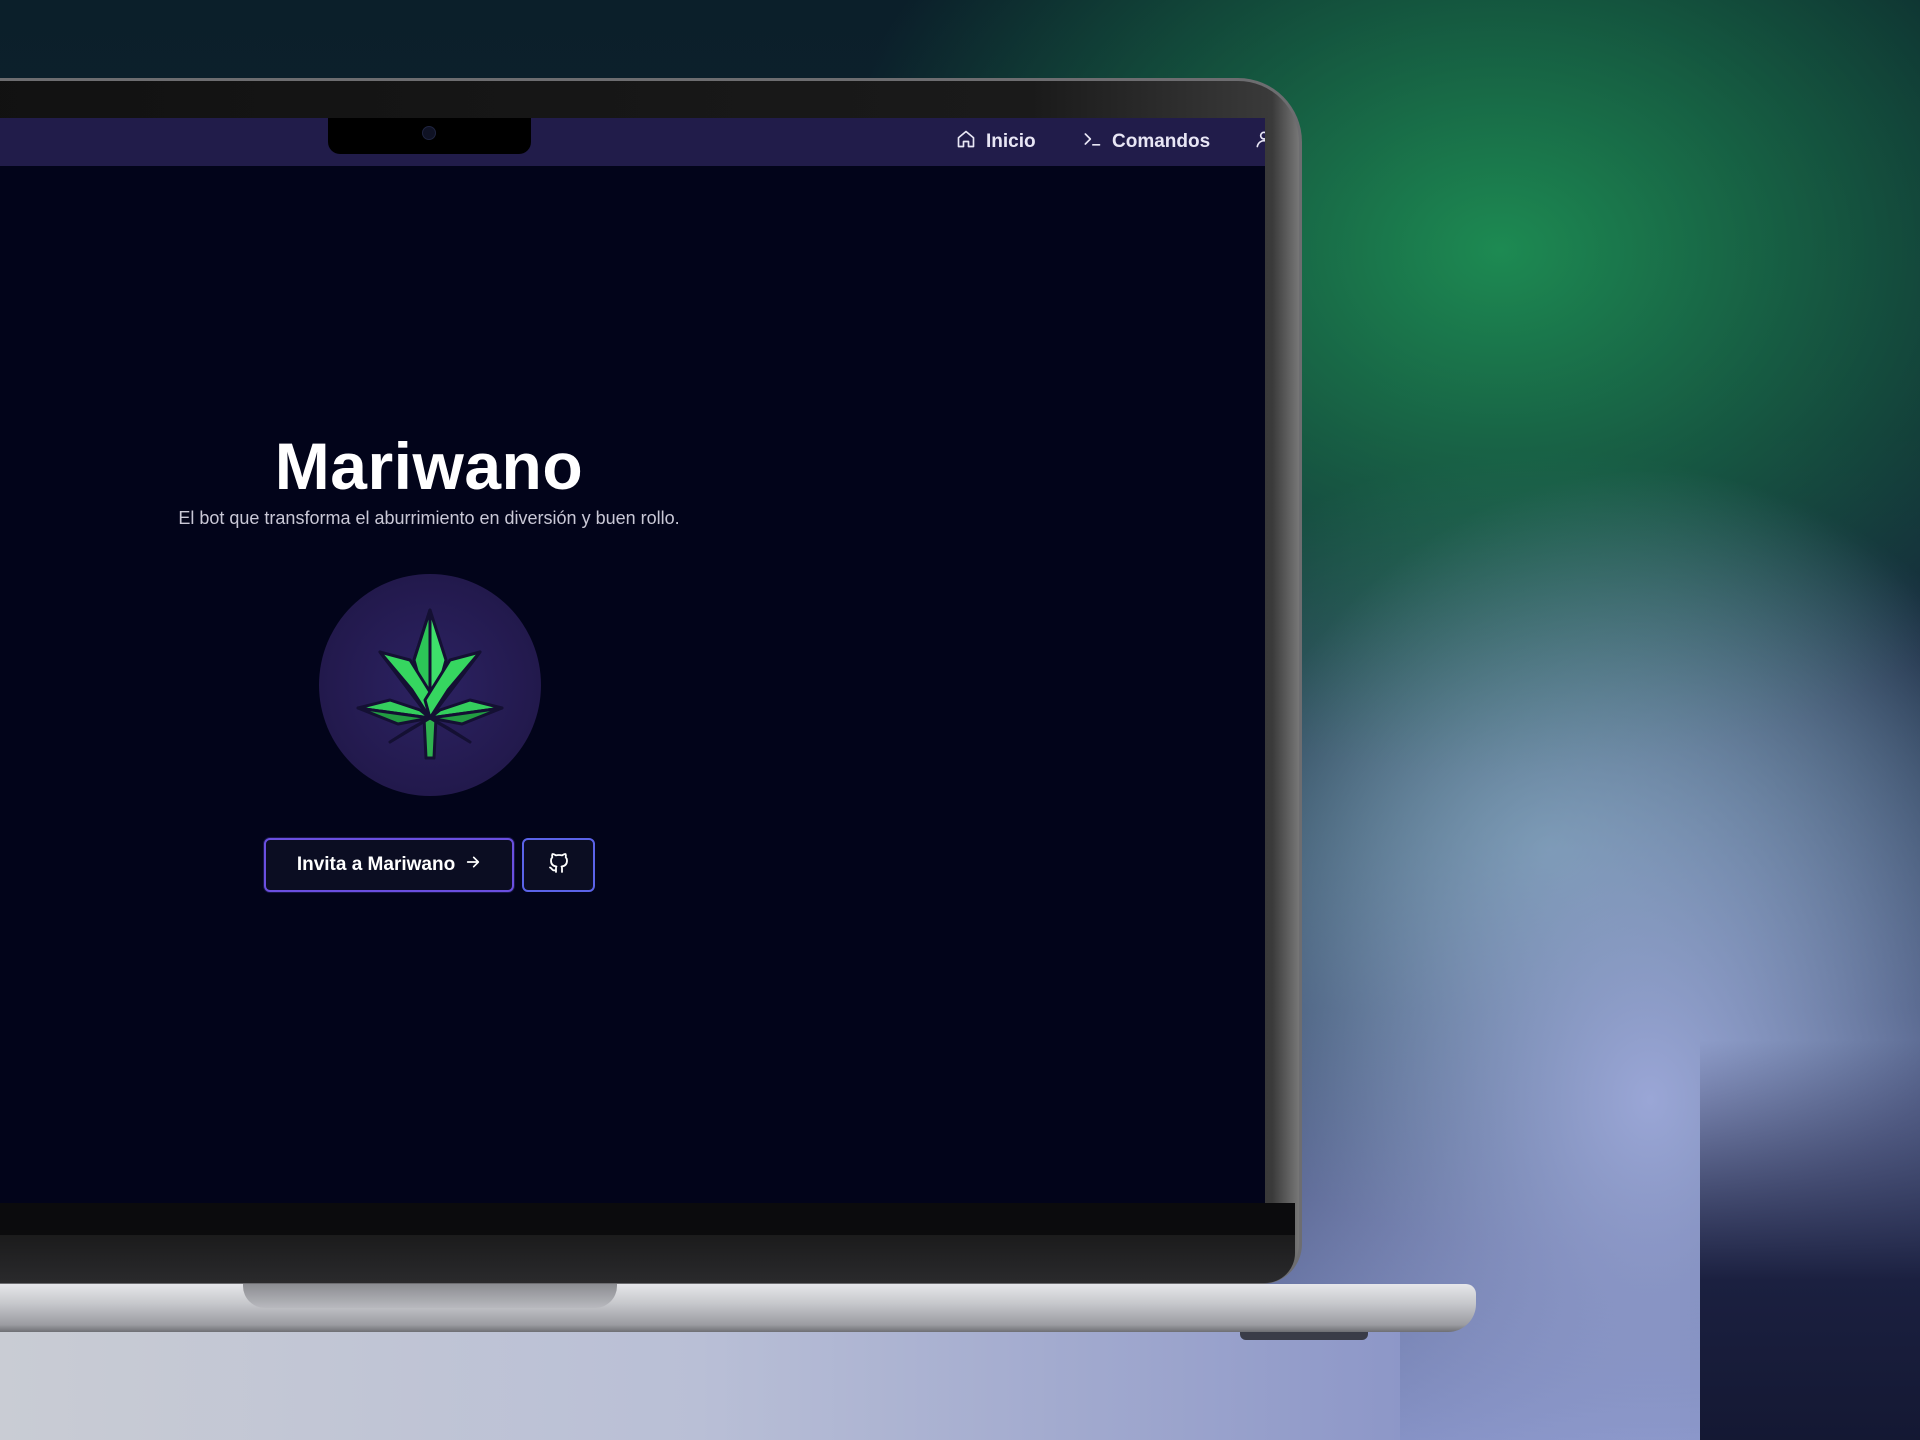 The height and width of the screenshot is (1440, 1920). Describe the element at coordinates (632, 142) in the screenshot. I see `top-navbar: Inicio Comandos` at that location.